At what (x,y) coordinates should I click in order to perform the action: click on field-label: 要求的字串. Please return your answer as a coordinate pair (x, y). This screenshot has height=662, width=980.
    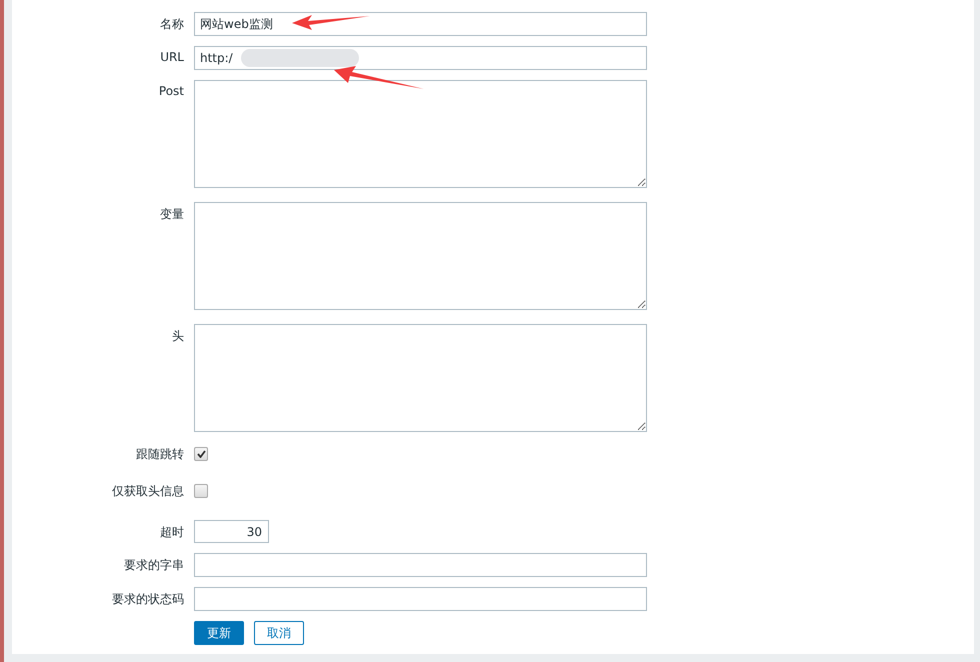
    Looking at the image, I should click on (154, 565).